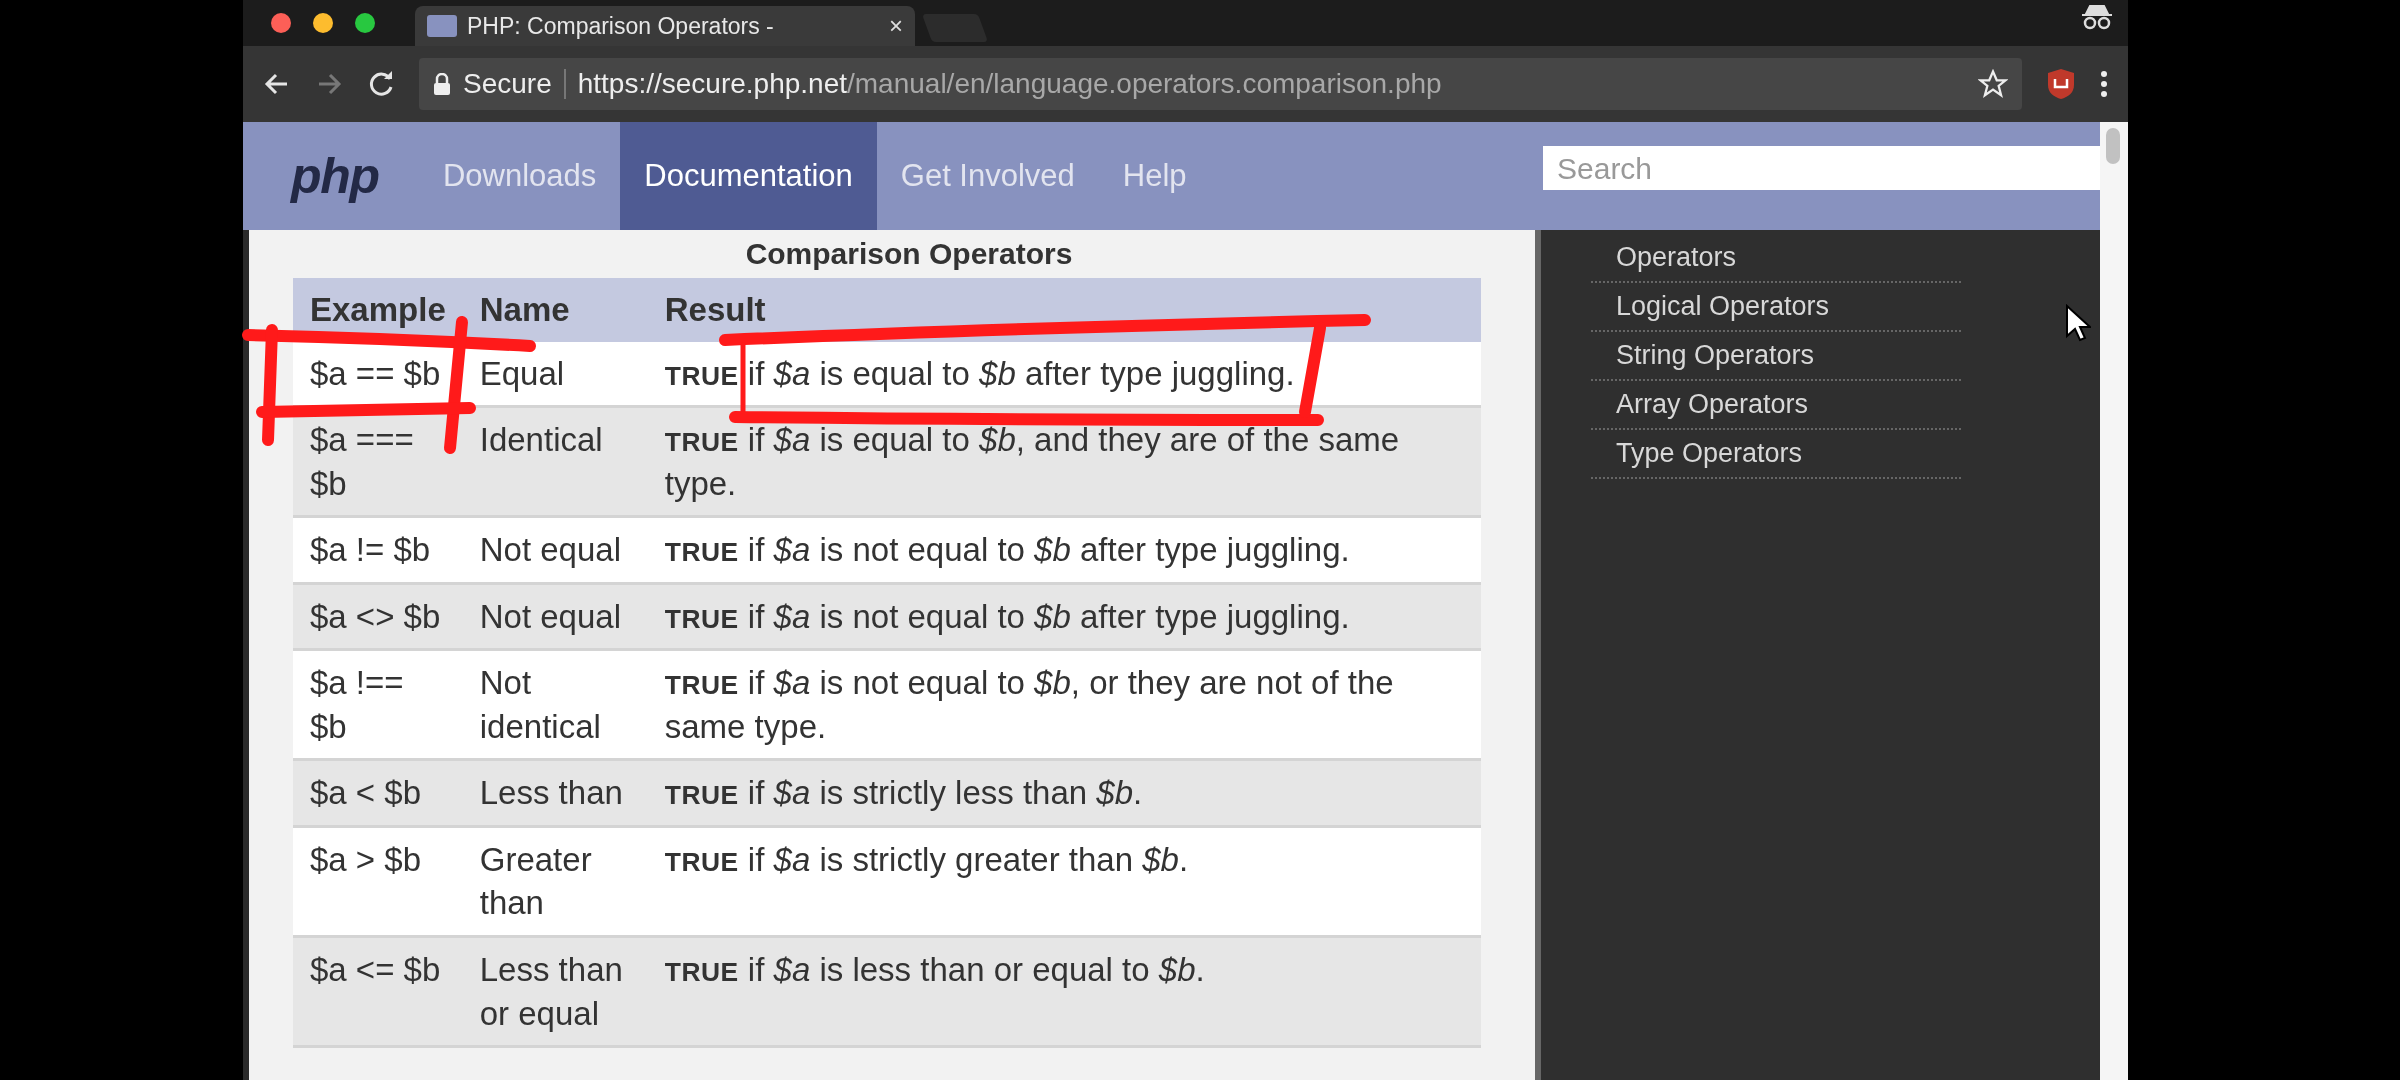 The image size is (2400, 1080). What do you see at coordinates (1776, 307) in the screenshot?
I see `sidebar-link: Logical Operators` at bounding box center [1776, 307].